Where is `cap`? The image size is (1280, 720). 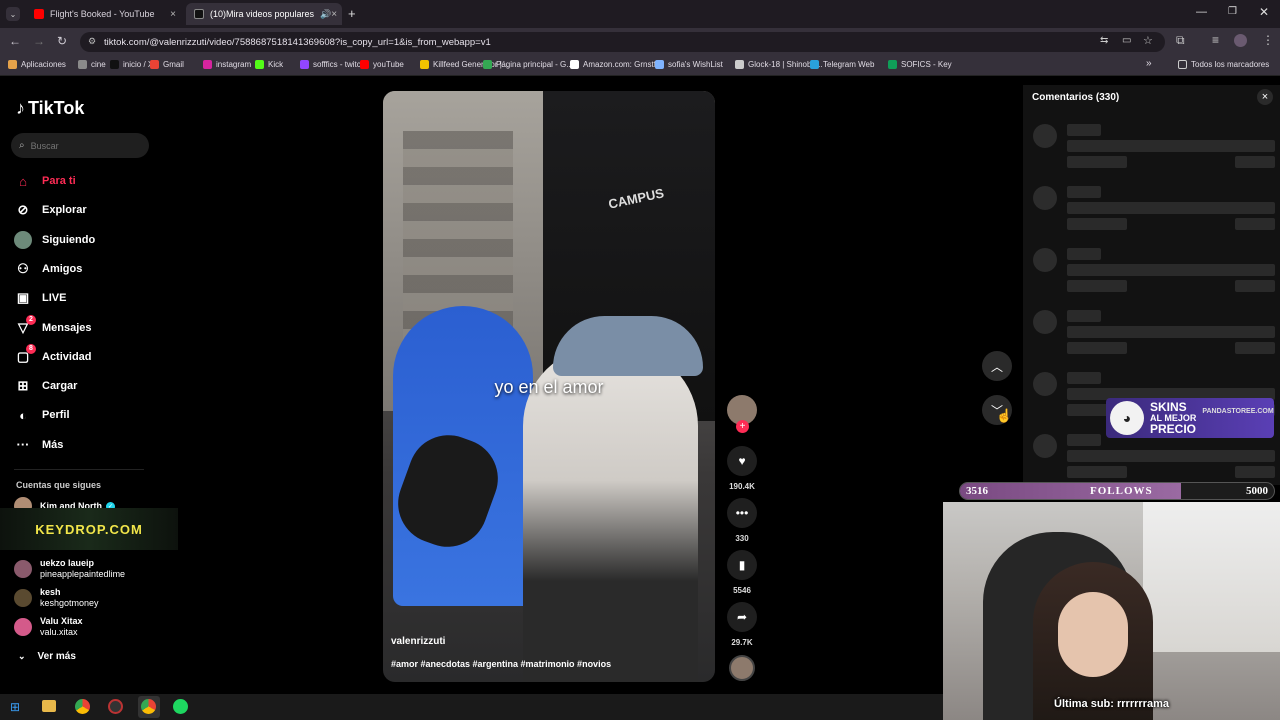 cap is located at coordinates (628, 346).